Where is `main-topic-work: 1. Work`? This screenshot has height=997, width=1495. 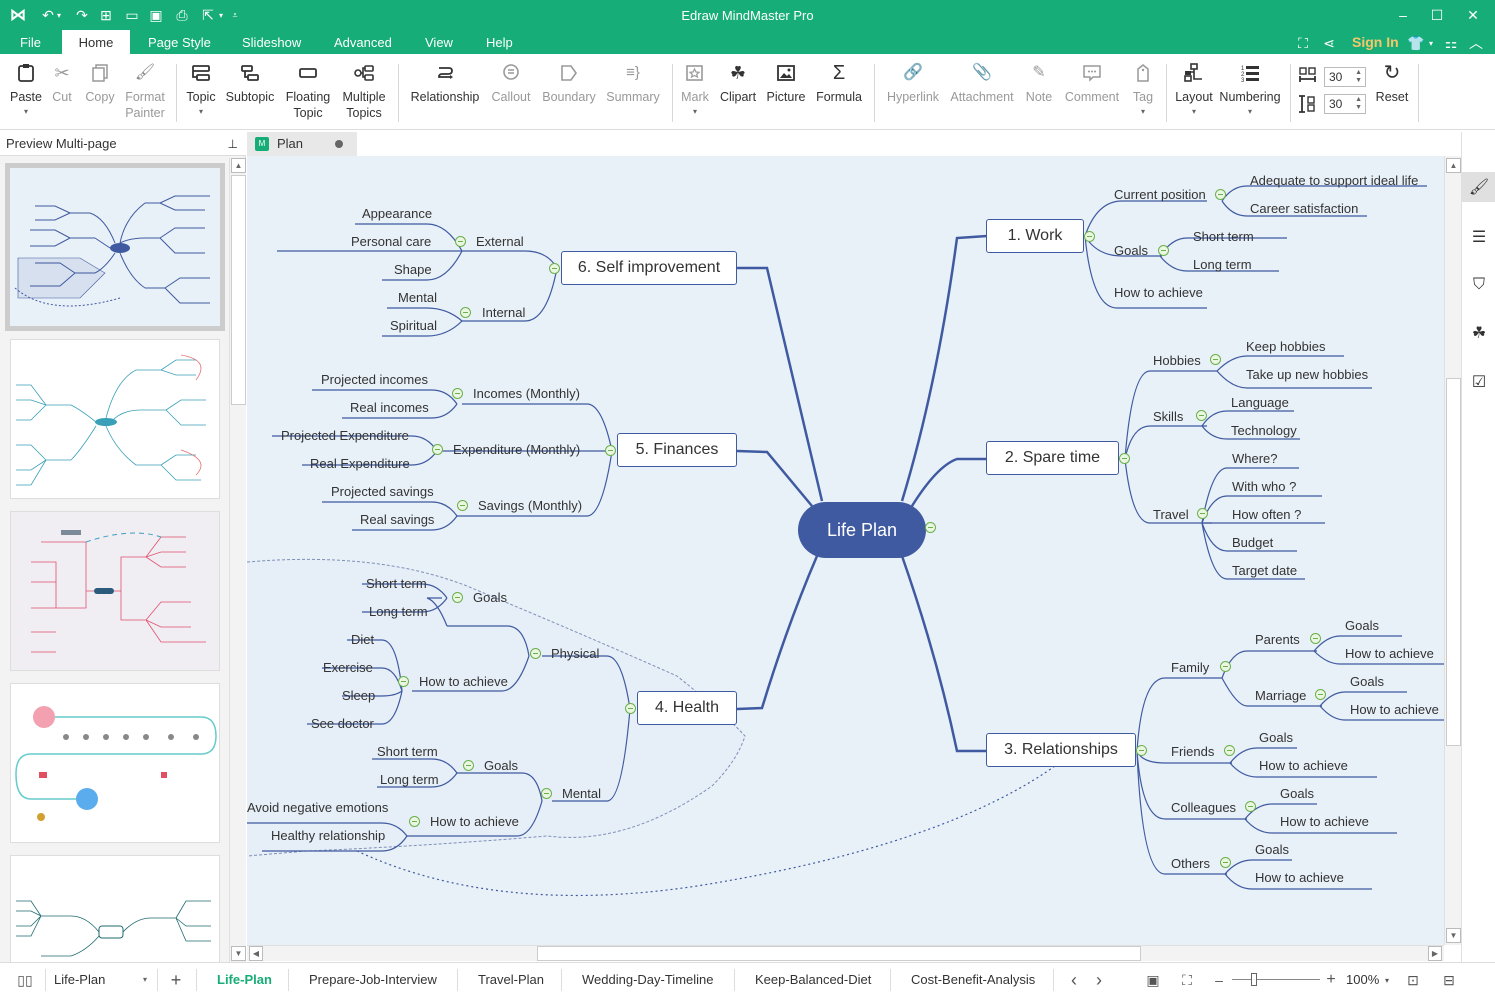
main-topic-work: 1. Work is located at coordinates (1035, 236).